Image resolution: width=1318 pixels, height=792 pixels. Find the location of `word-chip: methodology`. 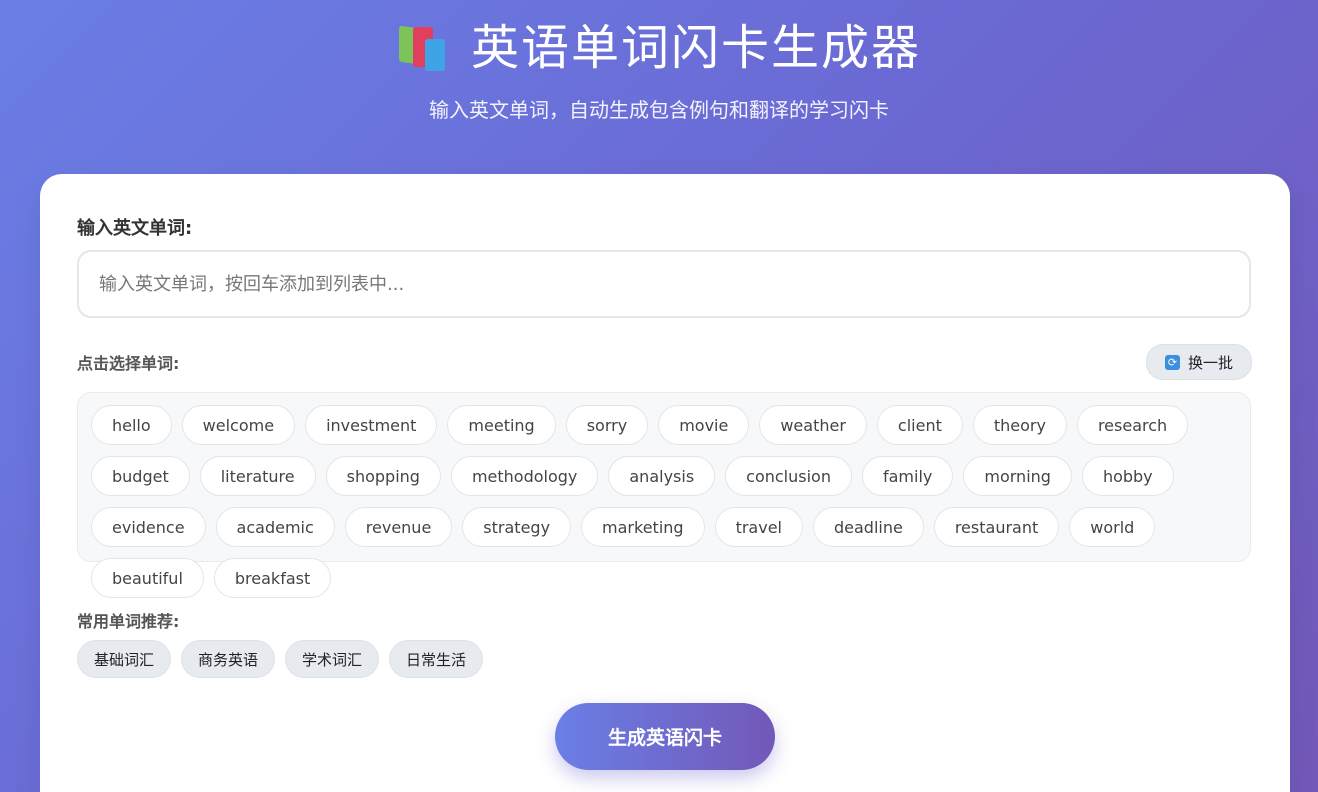

word-chip: methodology is located at coordinates (524, 476).